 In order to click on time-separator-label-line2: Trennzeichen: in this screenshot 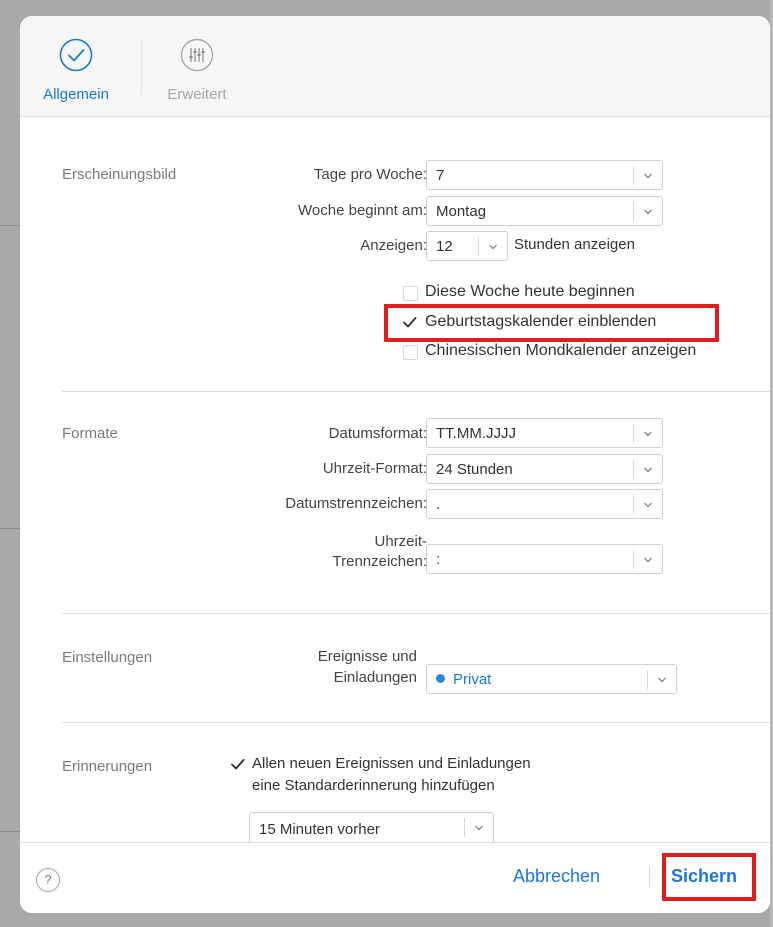, I will do `click(380, 561)`.